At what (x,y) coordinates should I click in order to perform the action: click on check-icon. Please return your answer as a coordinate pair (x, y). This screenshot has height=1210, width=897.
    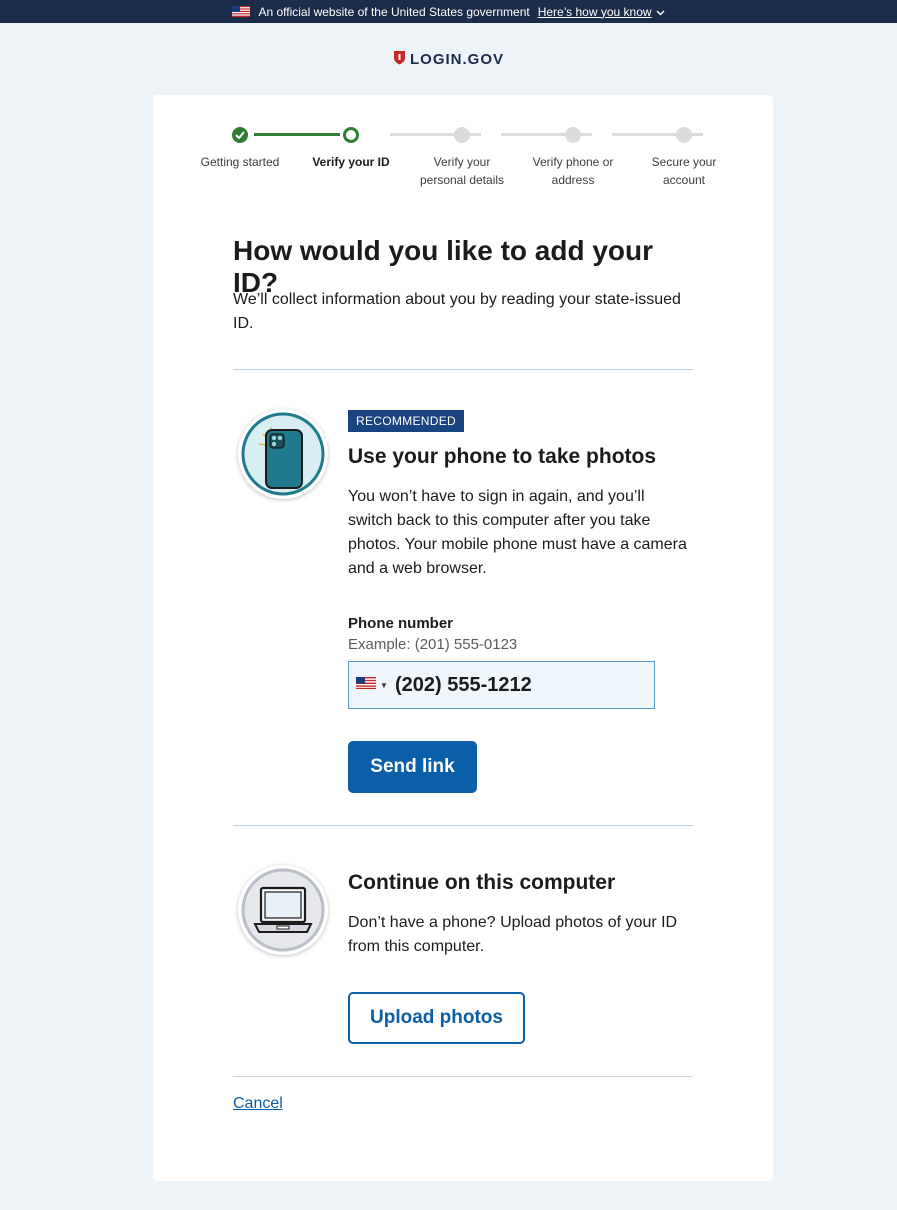
    Looking at the image, I should click on (240, 135).